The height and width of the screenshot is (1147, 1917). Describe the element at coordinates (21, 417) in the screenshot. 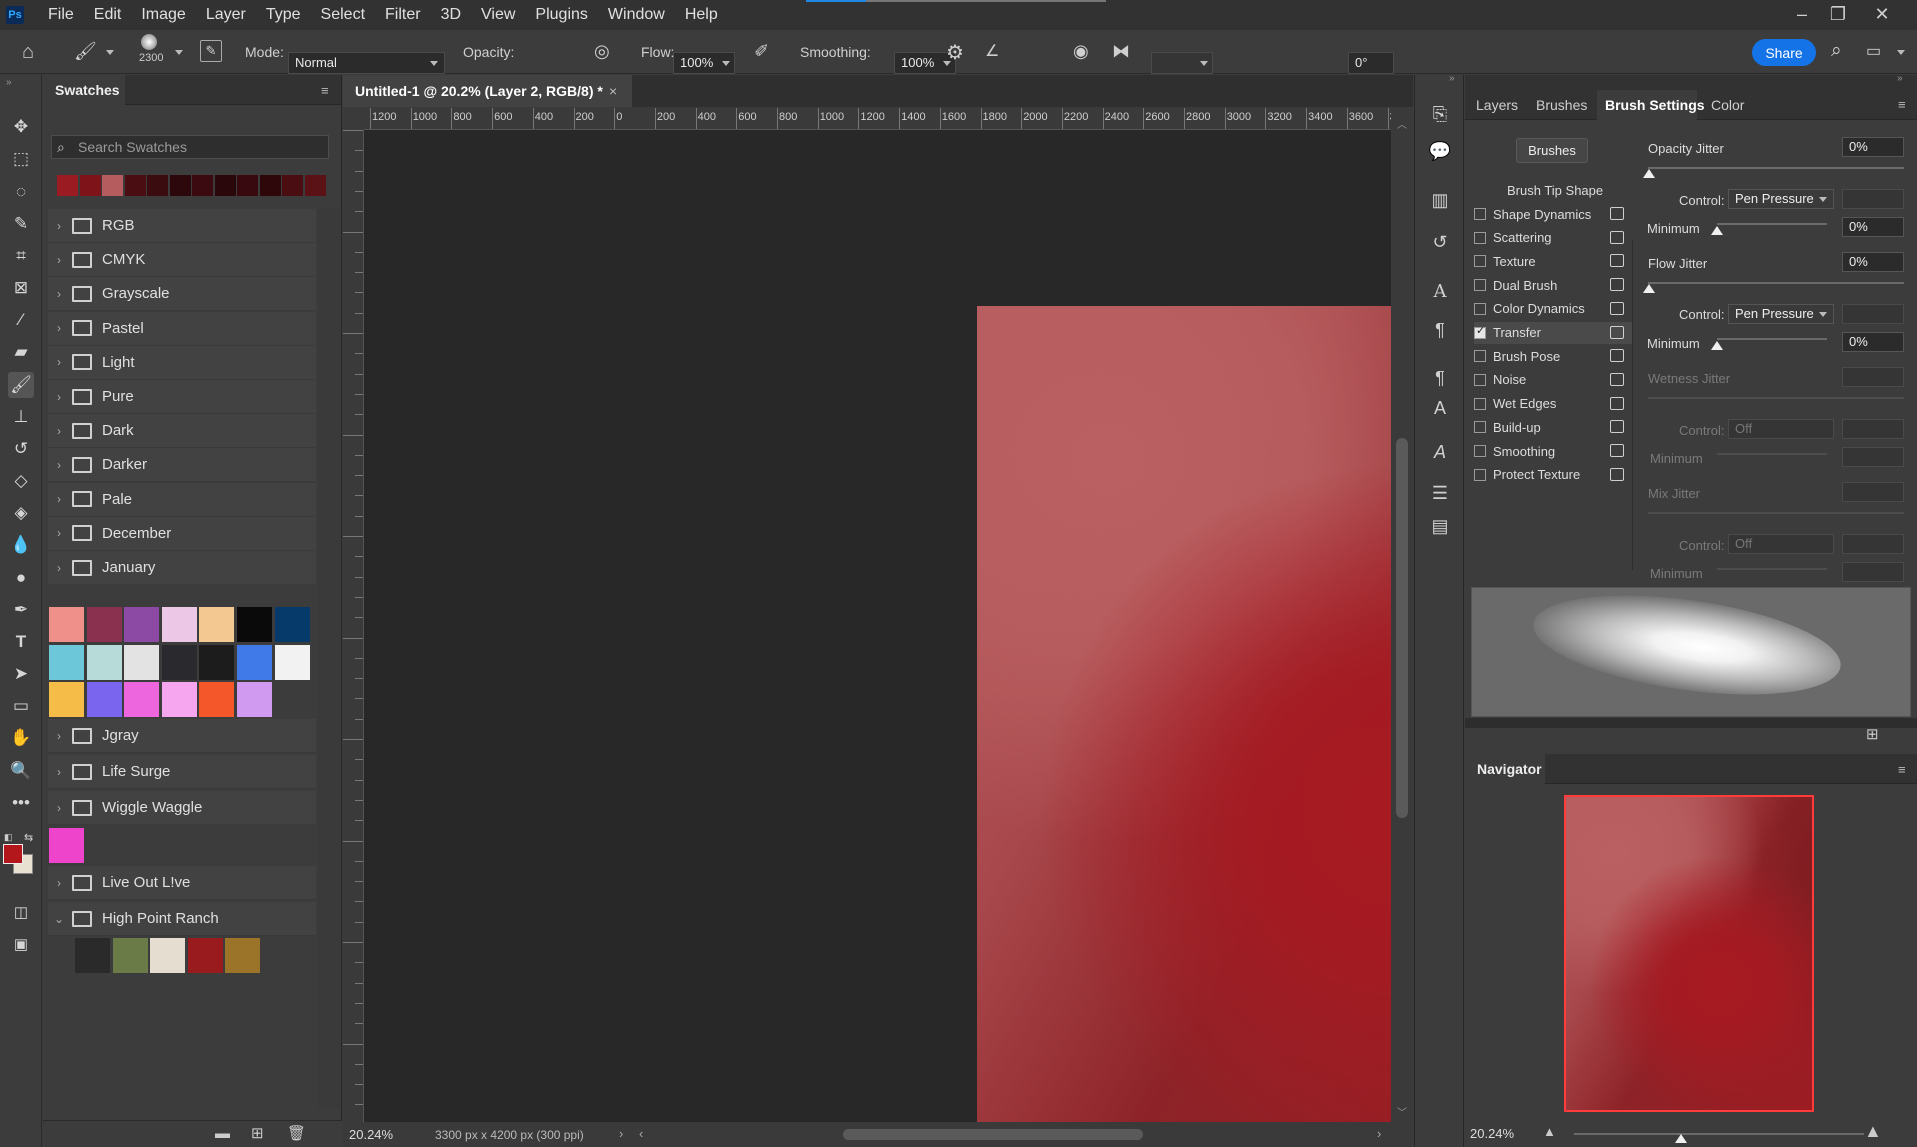

I see `clone-stamp-tool-icon: ⊥` at that location.